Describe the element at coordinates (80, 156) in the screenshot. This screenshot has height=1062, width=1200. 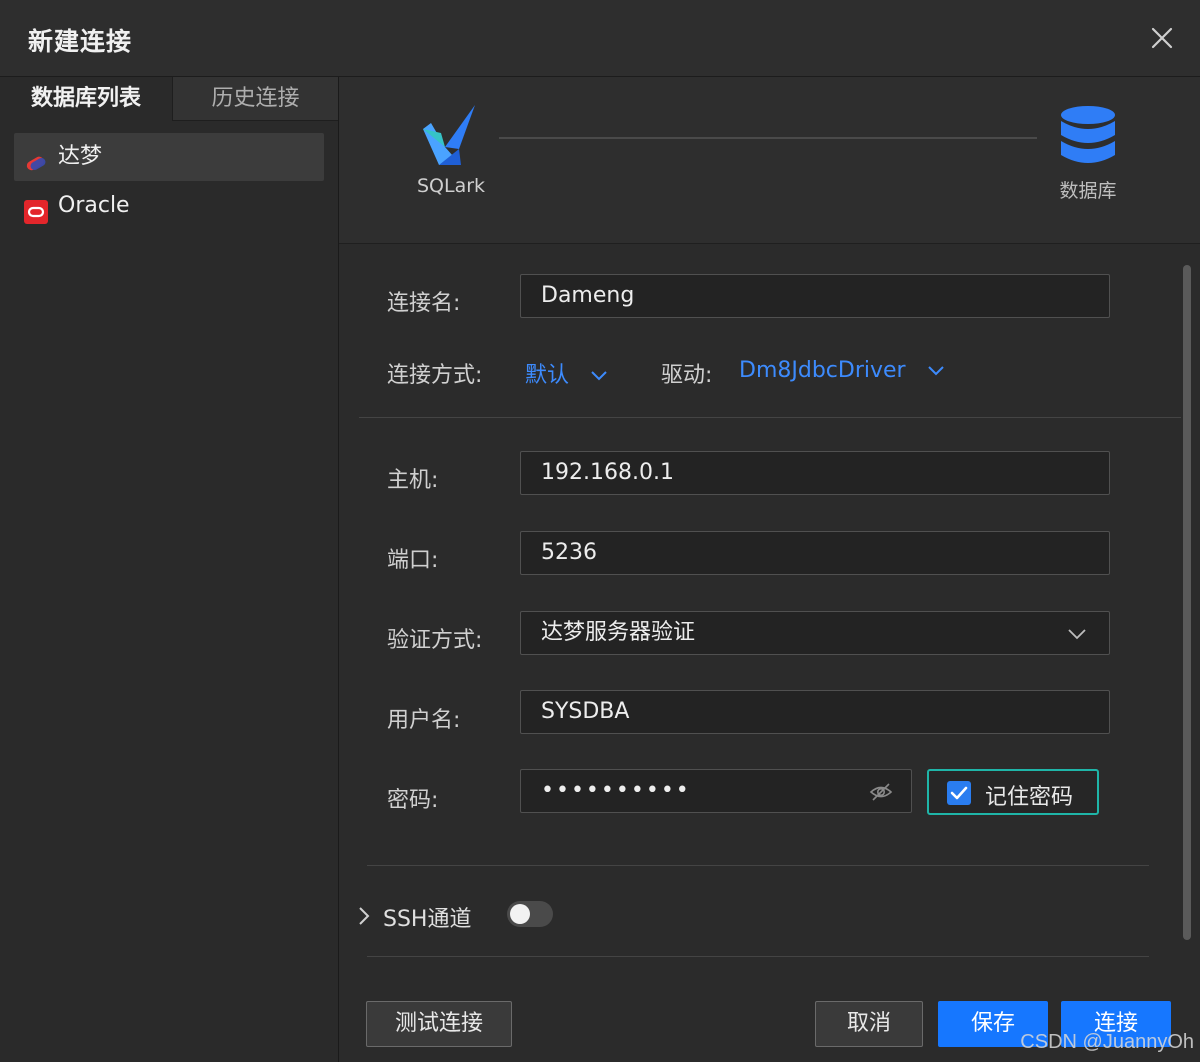
I see `sidebar-item-label: 达梦` at that location.